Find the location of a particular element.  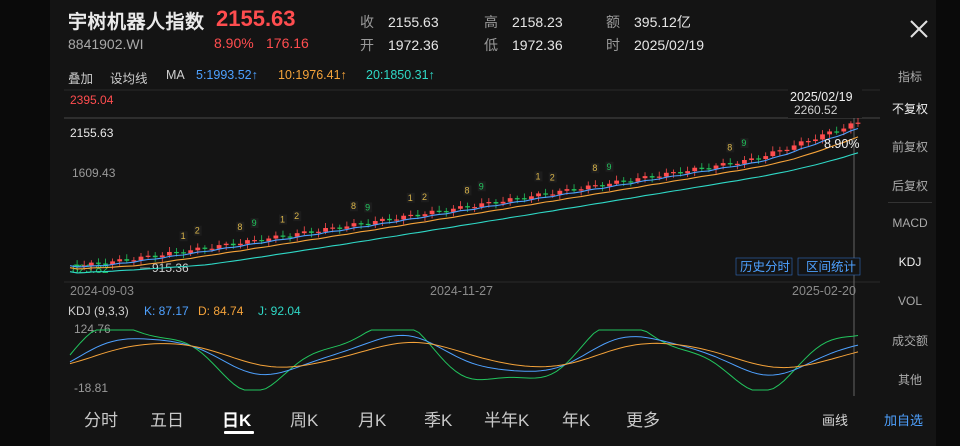

signal-markers: 12 8 9 1 28 91 28 91 28 98 9 is located at coordinates (464, 190).